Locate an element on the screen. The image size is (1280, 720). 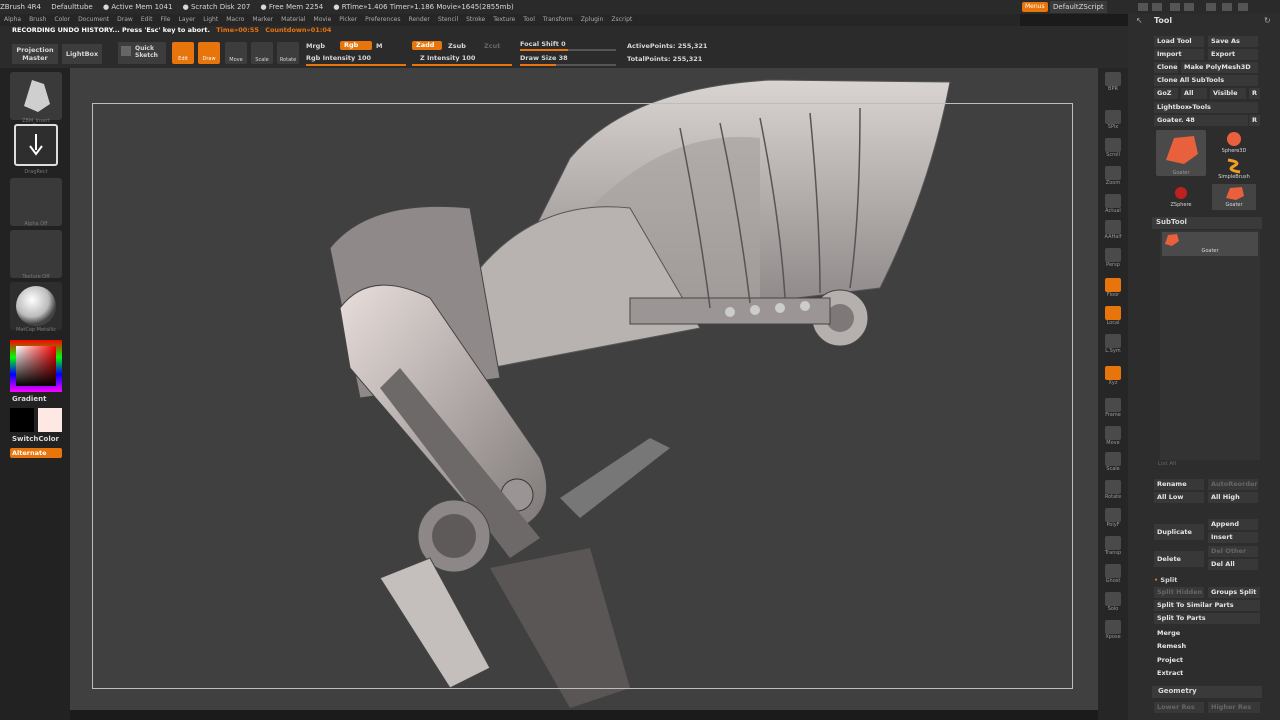
subtool-item-goater: Goater is located at coordinates (1210, 244).